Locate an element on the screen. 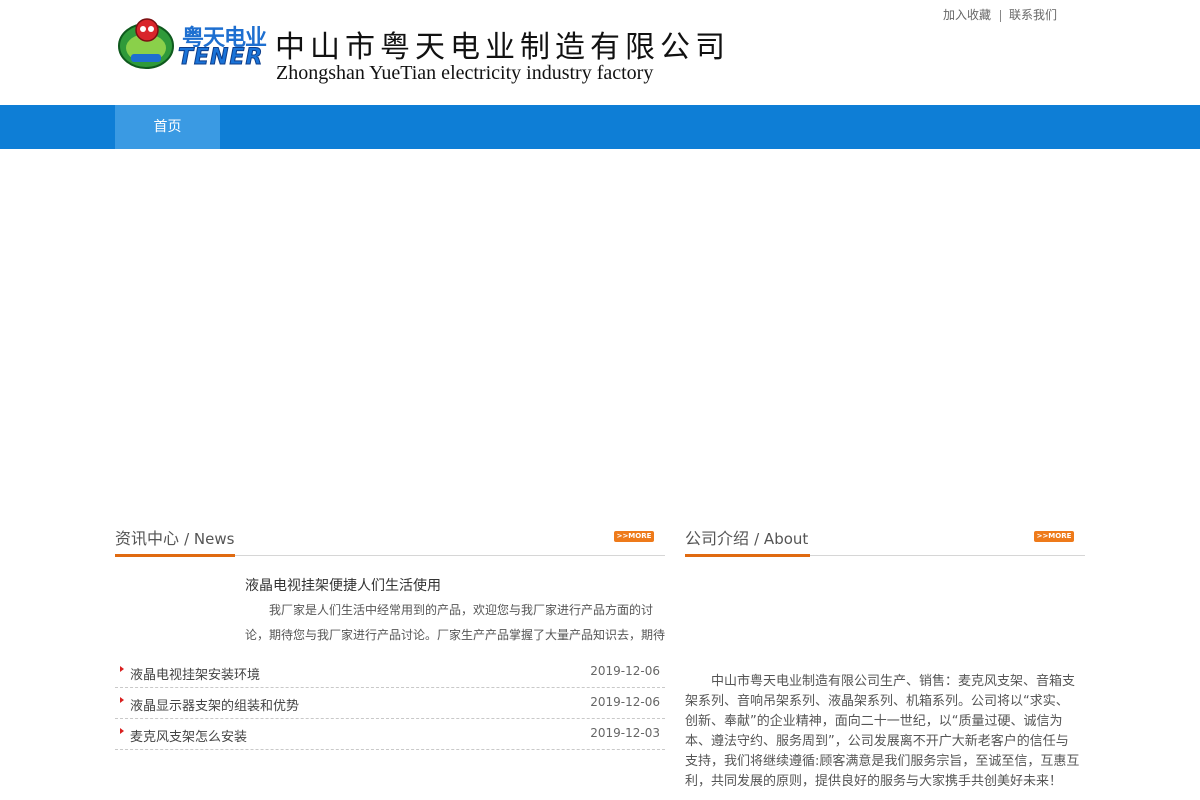  company-name-chinese: 中山市粤天电业制造有限公司 is located at coordinates (502, 47).